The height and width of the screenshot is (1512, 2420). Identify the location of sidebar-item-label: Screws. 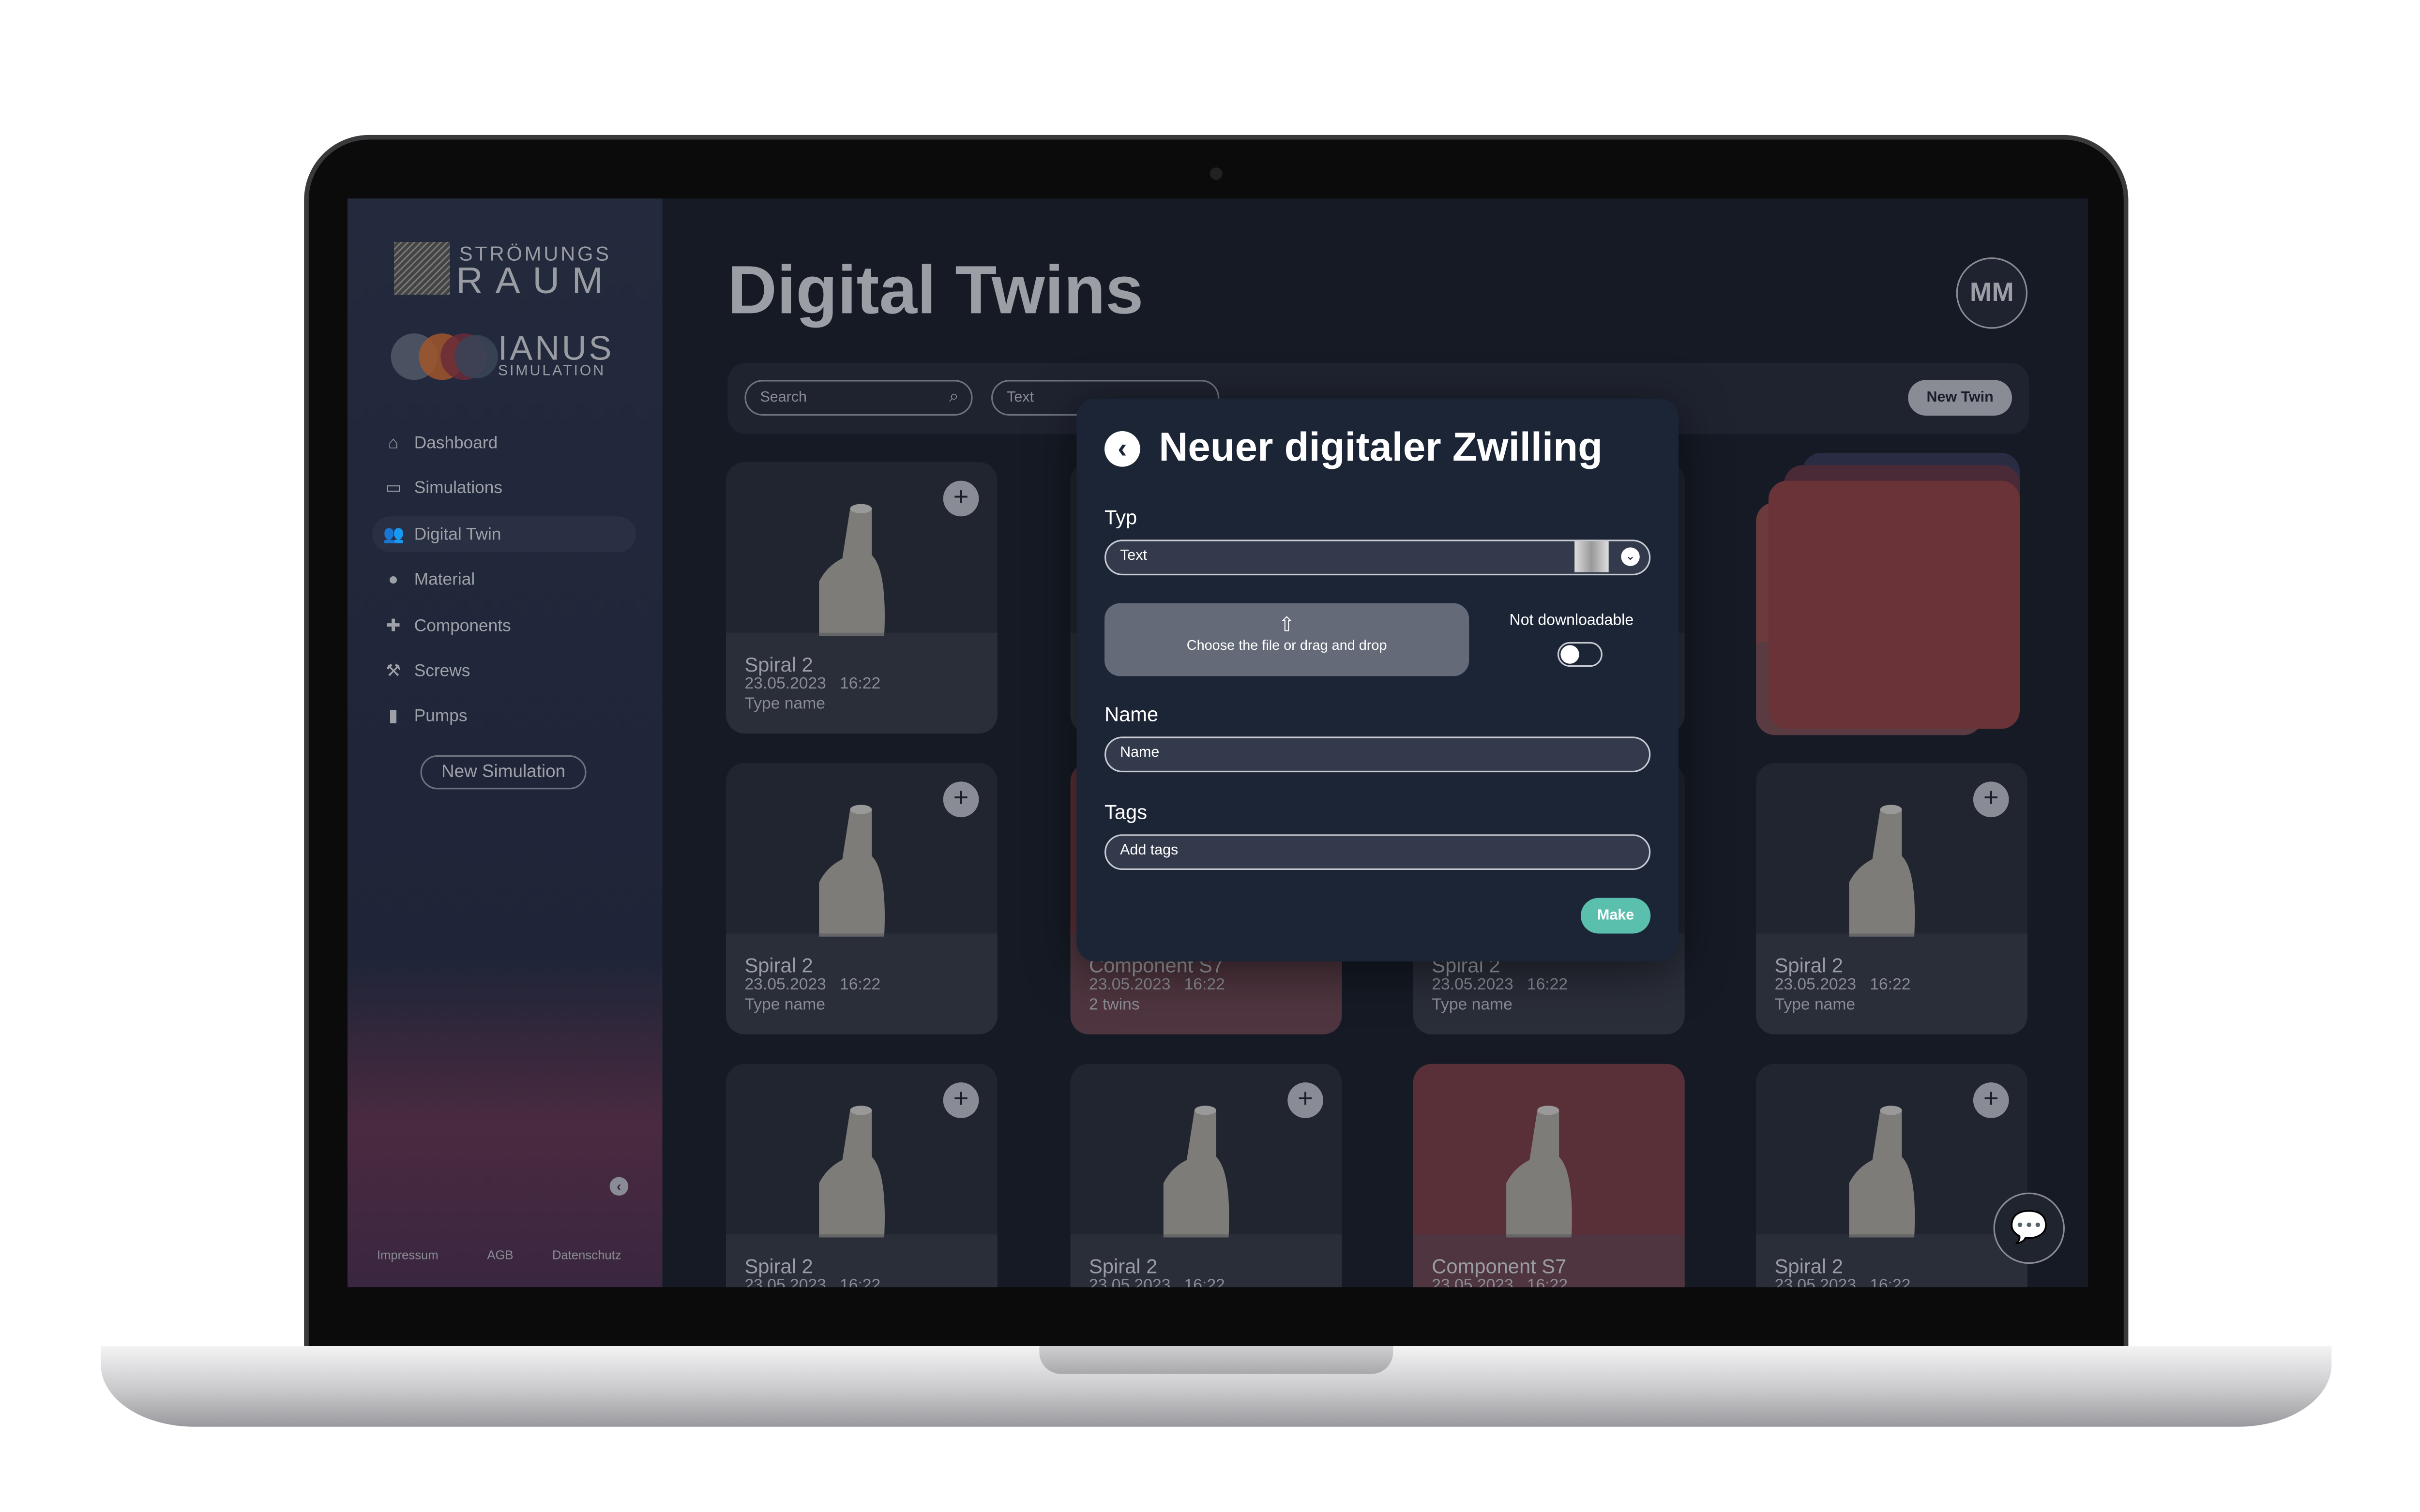
(442, 670).